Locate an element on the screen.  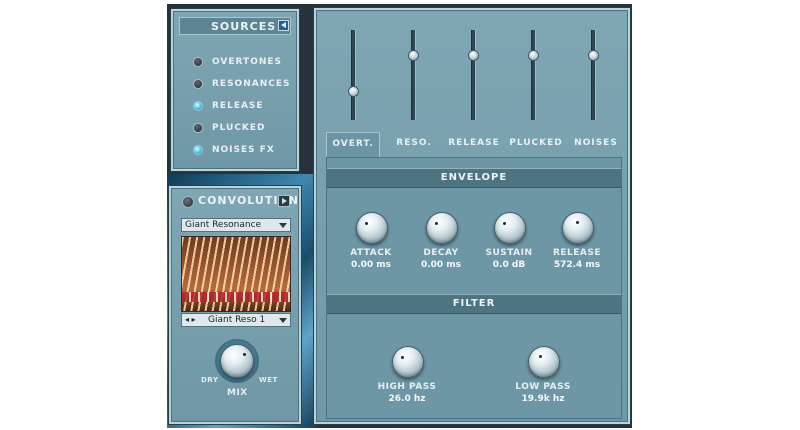
fader-plucked is located at coordinates (533, 75).